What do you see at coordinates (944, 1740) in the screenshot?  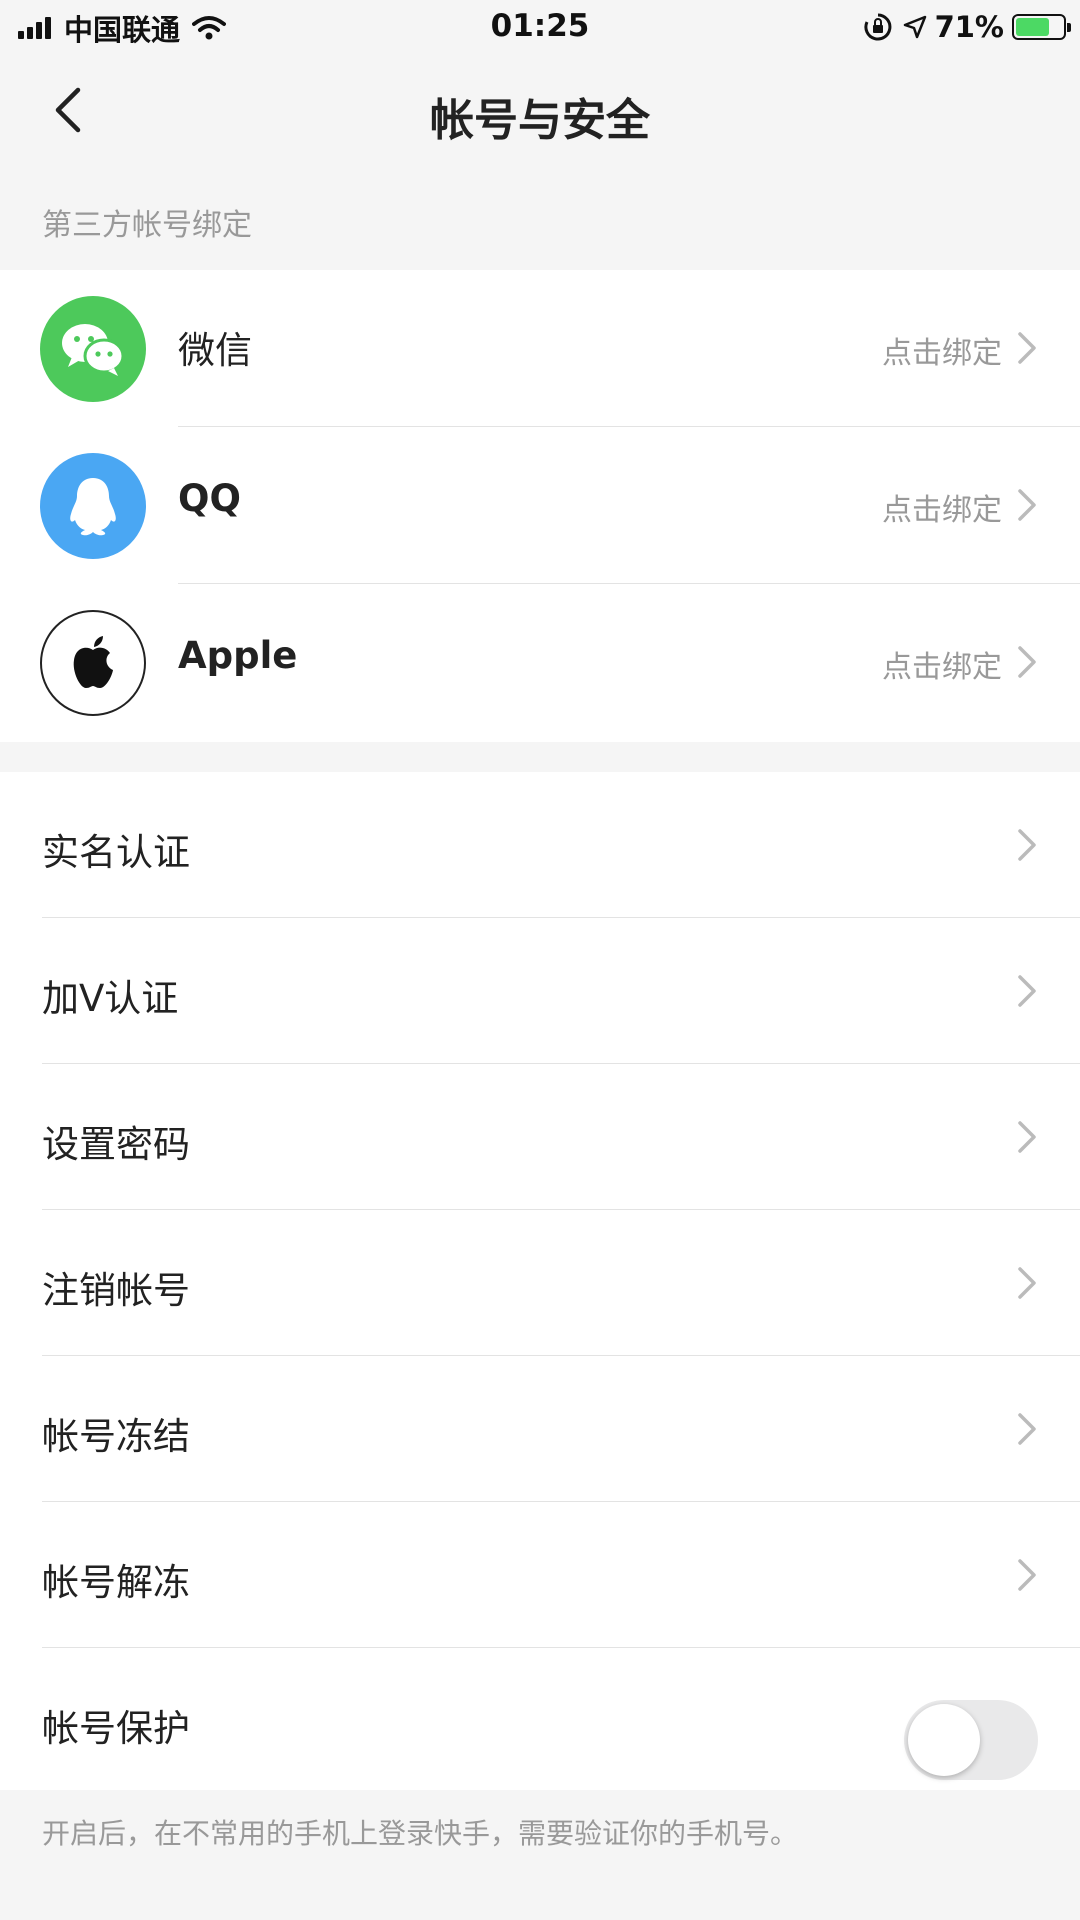 I see `toggle-knob` at bounding box center [944, 1740].